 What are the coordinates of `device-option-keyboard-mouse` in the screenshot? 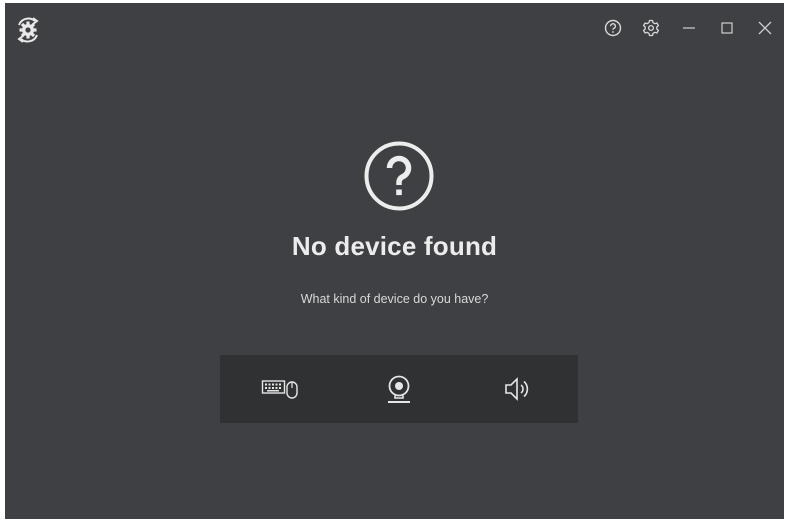 It's located at (280, 389).